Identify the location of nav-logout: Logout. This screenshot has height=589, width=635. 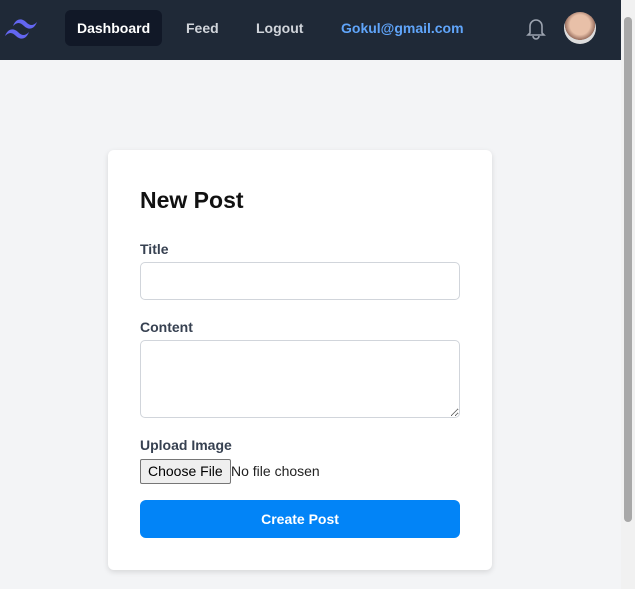
(279, 28).